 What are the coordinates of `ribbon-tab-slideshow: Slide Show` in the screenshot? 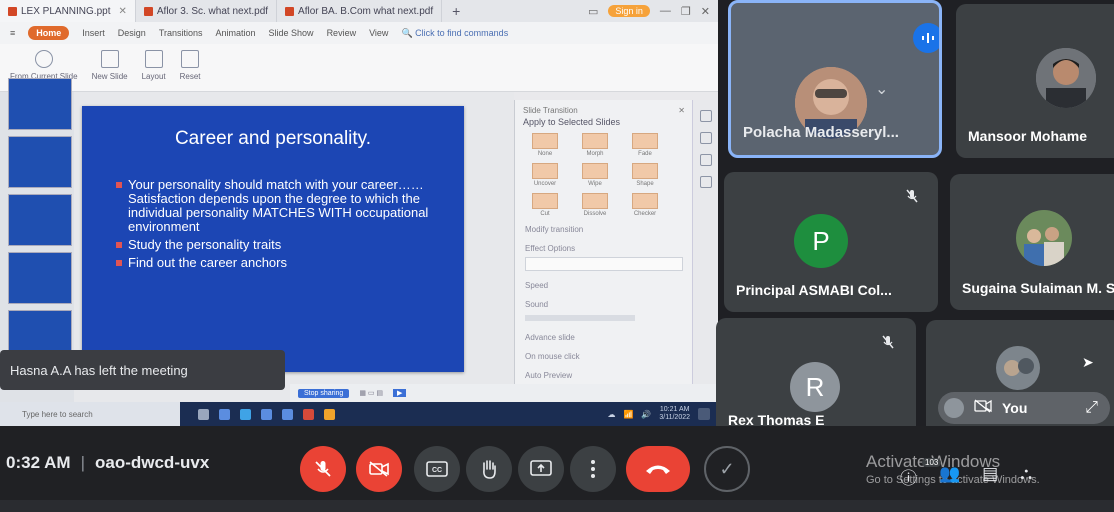 It's located at (291, 33).